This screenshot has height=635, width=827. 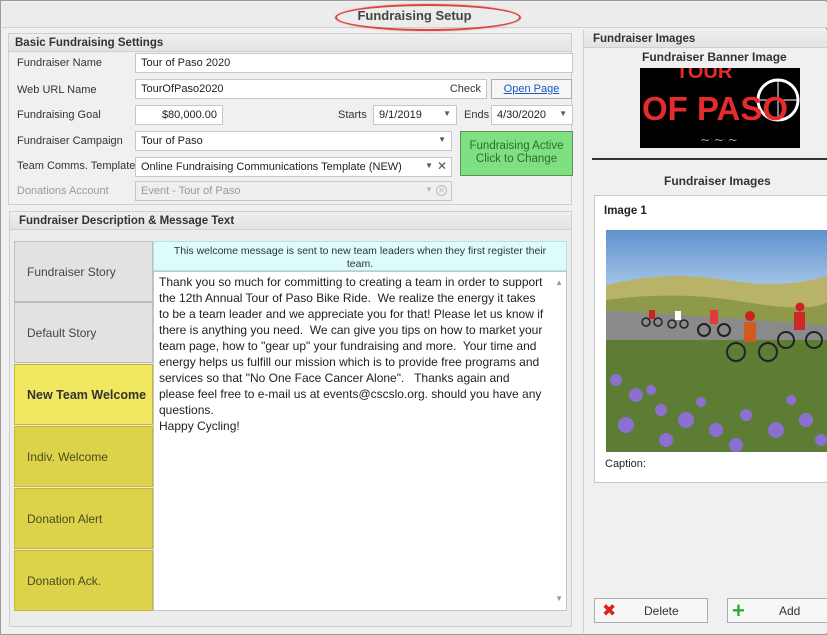 I want to click on goal-input: $80,000.00, so click(x=179, y=115).